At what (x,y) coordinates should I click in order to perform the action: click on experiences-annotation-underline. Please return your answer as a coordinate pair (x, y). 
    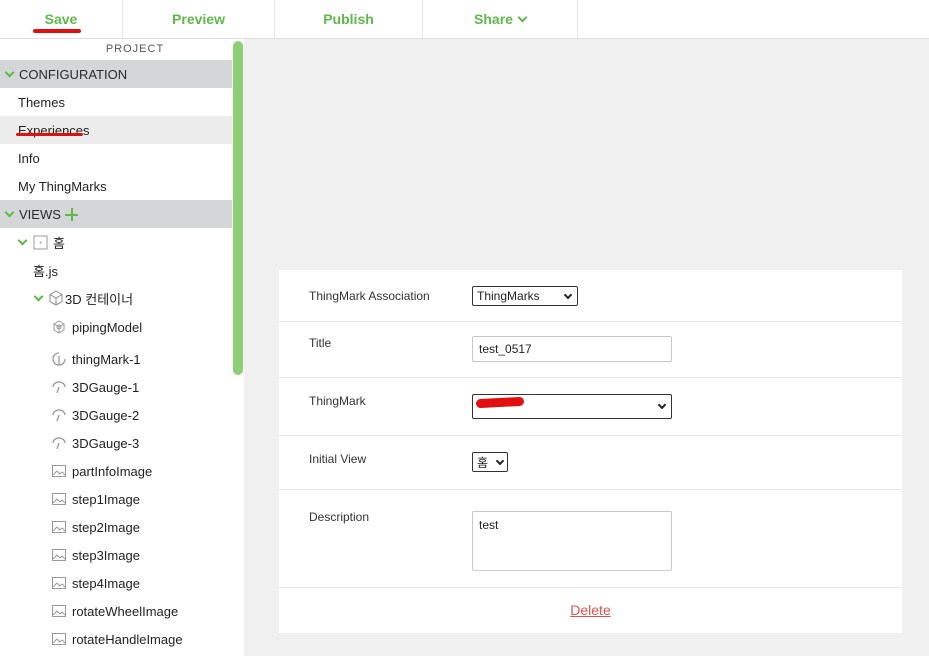
    Looking at the image, I should click on (49, 134).